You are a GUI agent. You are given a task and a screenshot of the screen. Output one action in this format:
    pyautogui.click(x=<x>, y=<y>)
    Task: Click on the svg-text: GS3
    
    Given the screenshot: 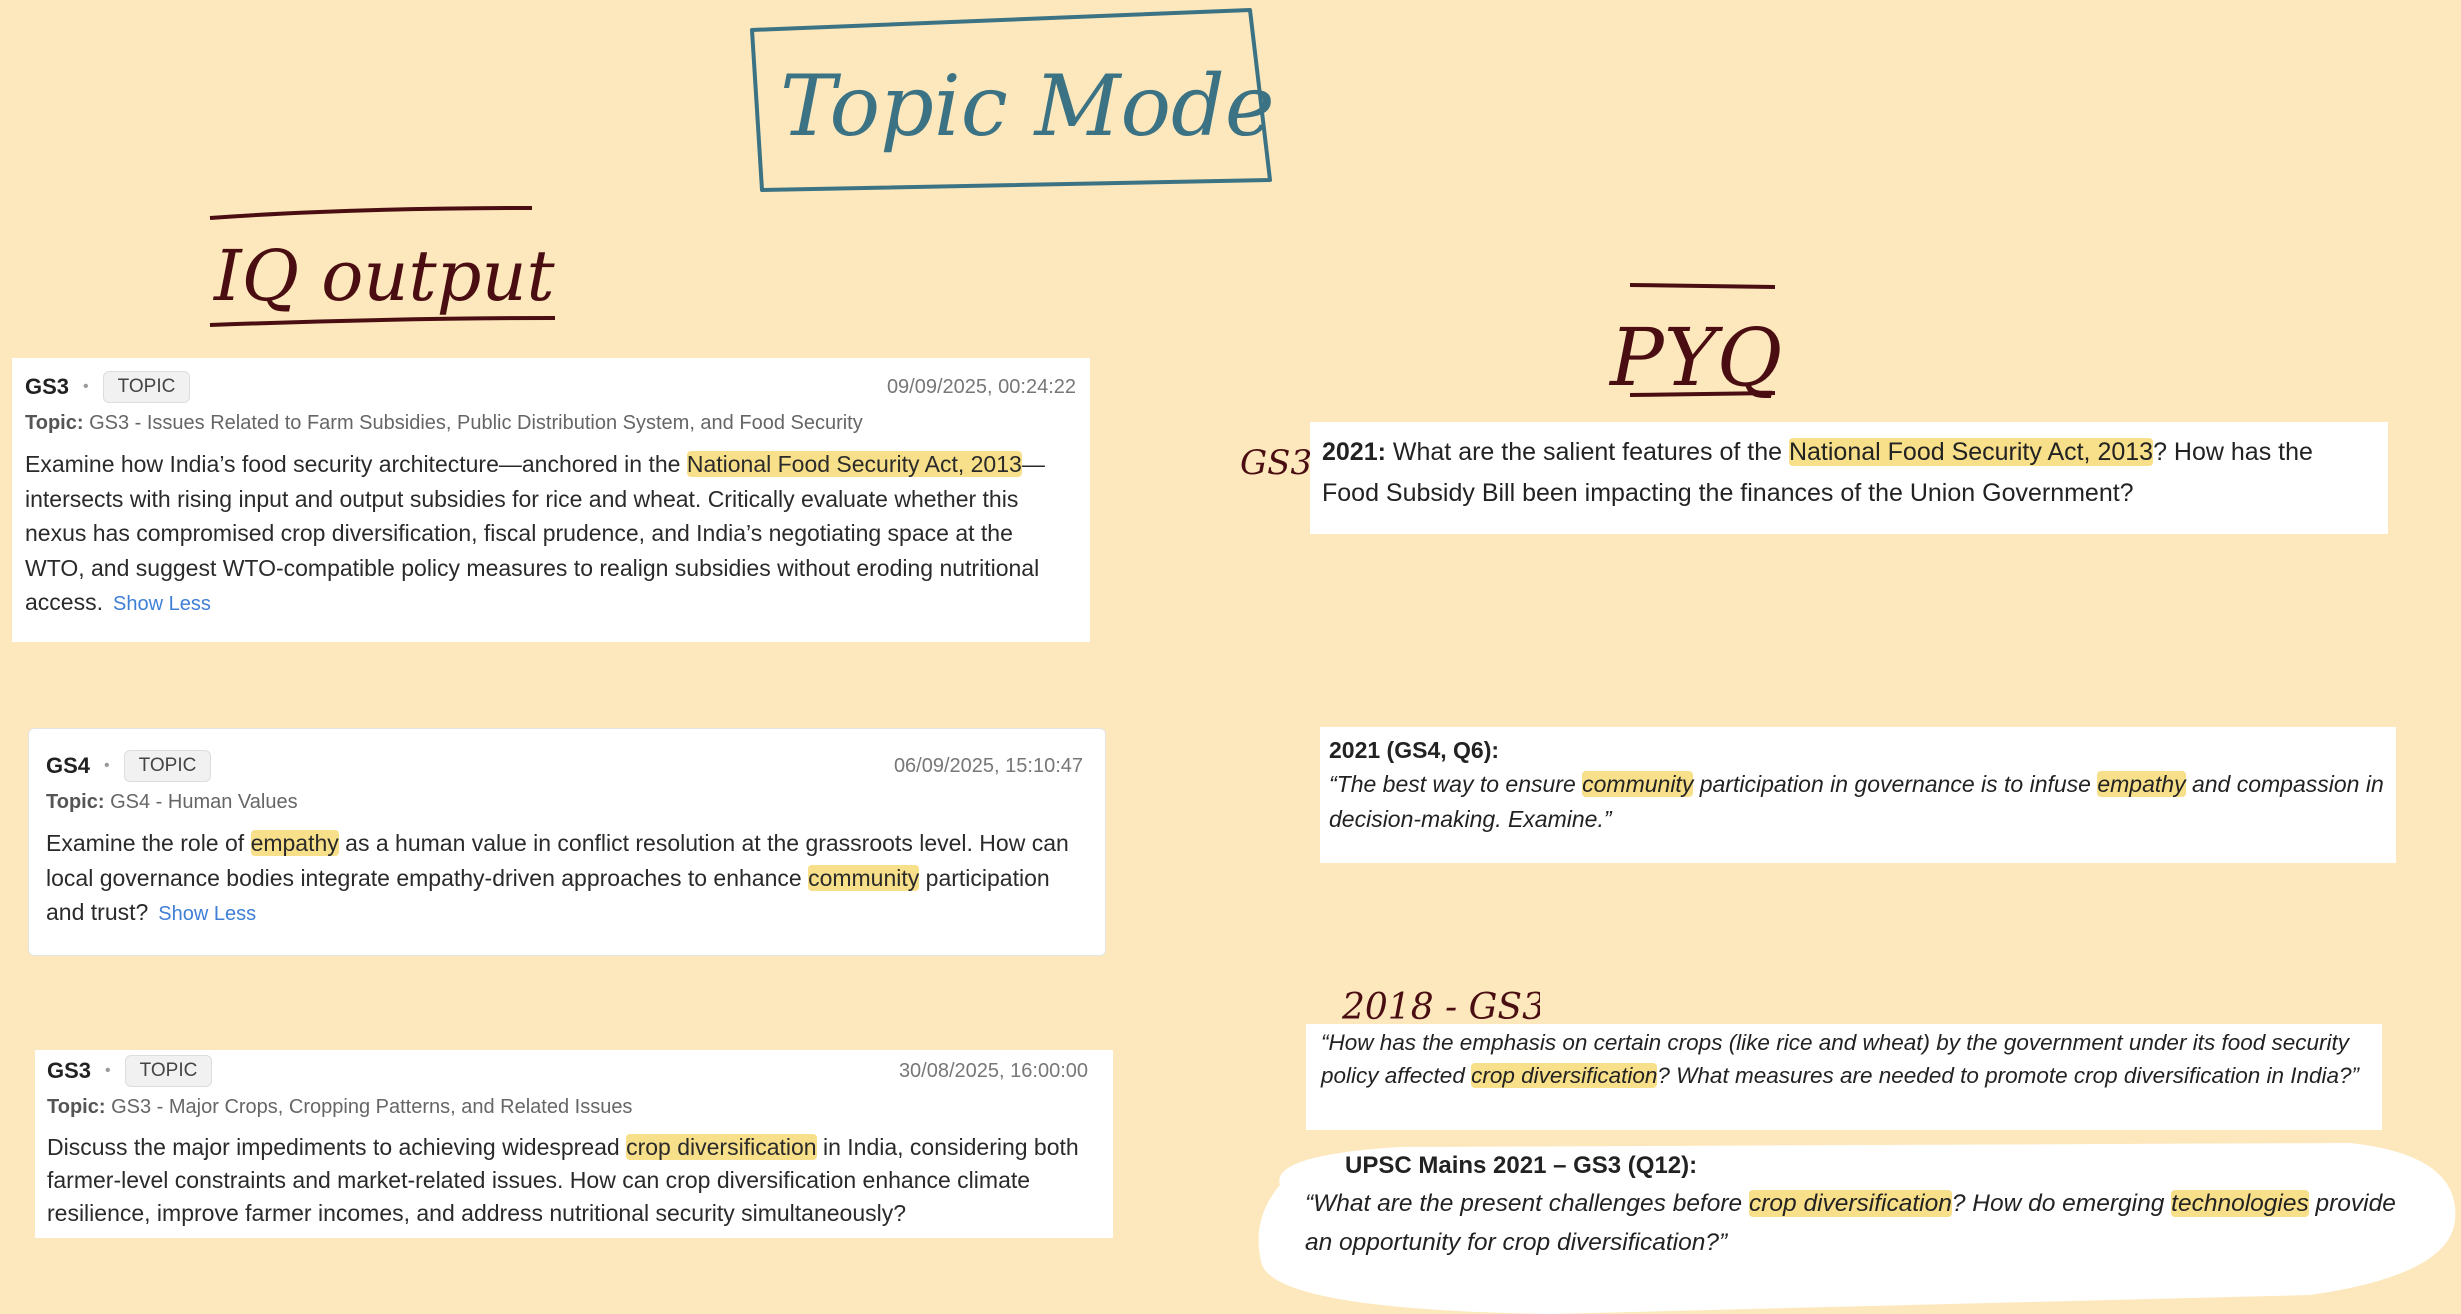 What is the action you would take?
    pyautogui.click(x=1276, y=463)
    